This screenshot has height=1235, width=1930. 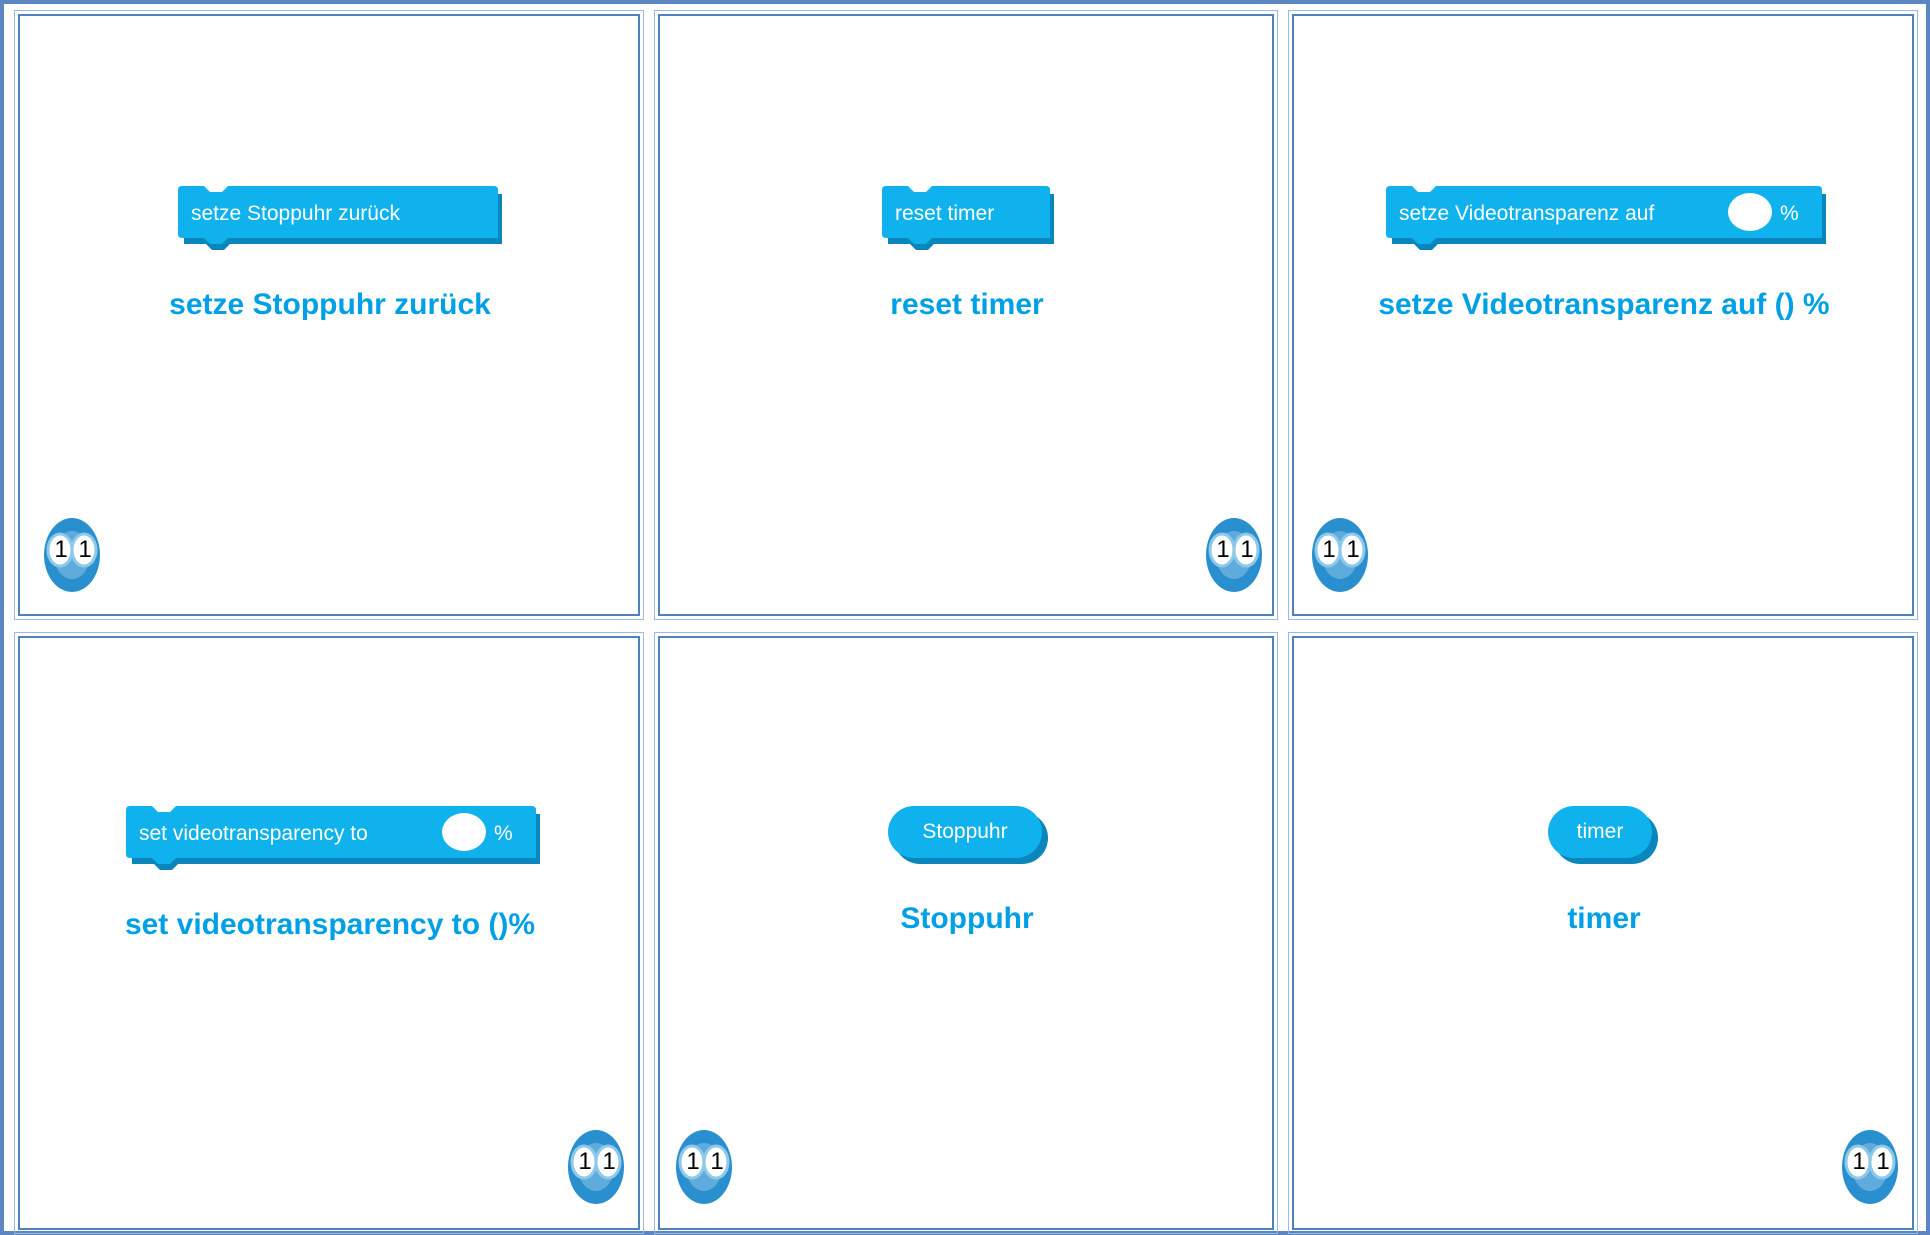 What do you see at coordinates (967, 918) in the screenshot?
I see `block-caption: Stoppuhr` at bounding box center [967, 918].